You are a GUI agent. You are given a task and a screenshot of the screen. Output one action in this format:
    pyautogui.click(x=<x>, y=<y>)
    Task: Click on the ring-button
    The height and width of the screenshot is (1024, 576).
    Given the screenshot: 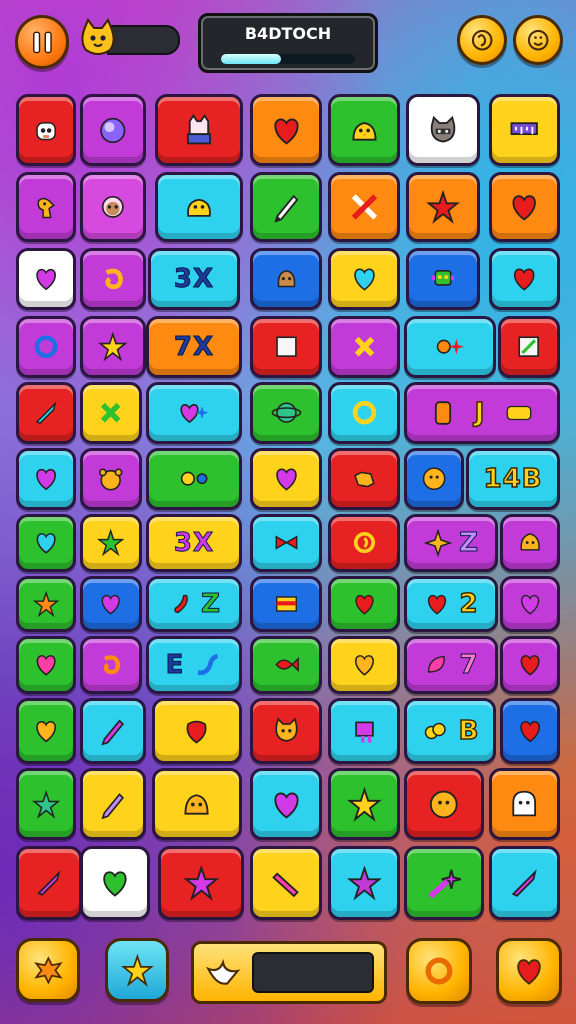 What is the action you would take?
    pyautogui.click(x=439, y=971)
    